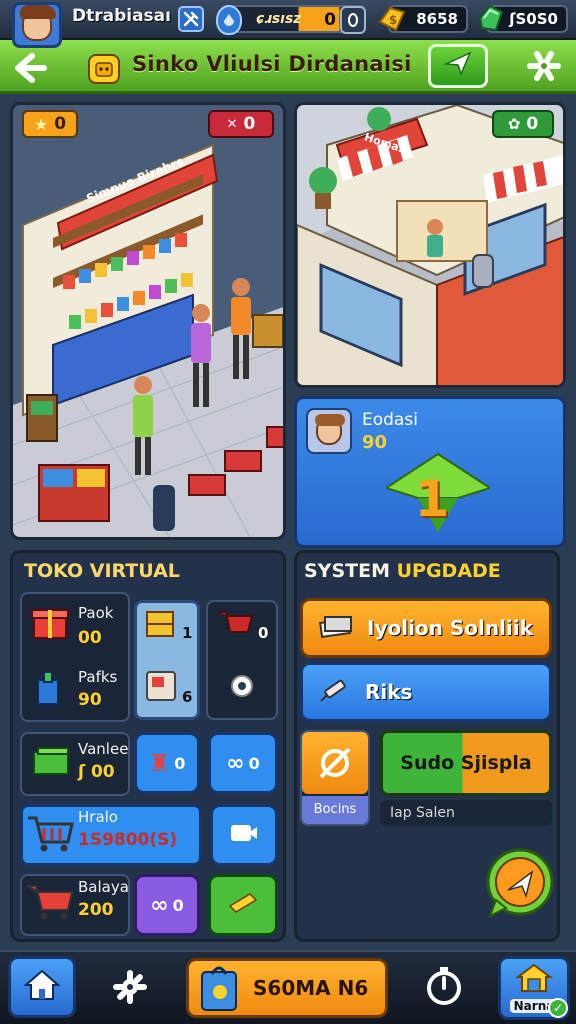 The width and height of the screenshot is (576, 1024). Describe the element at coordinates (50, 687) in the screenshot. I see `bottle-icon` at that location.